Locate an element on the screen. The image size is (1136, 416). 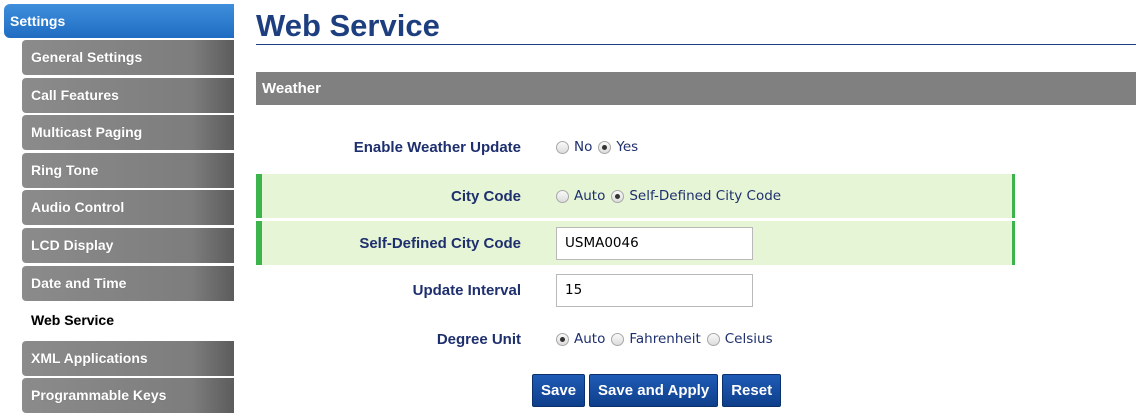
sidebar-item-call-features: Call Features is located at coordinates (128, 95).